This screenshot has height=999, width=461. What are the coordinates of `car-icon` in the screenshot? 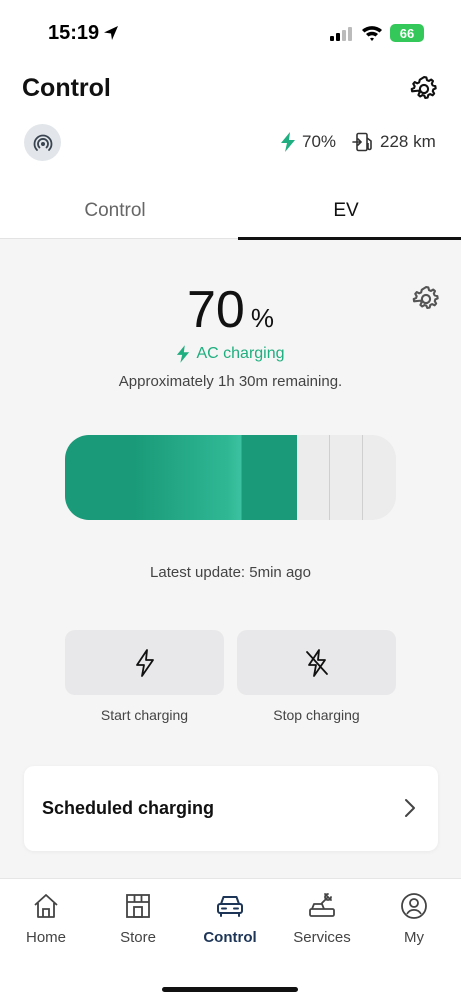 It's located at (230, 906).